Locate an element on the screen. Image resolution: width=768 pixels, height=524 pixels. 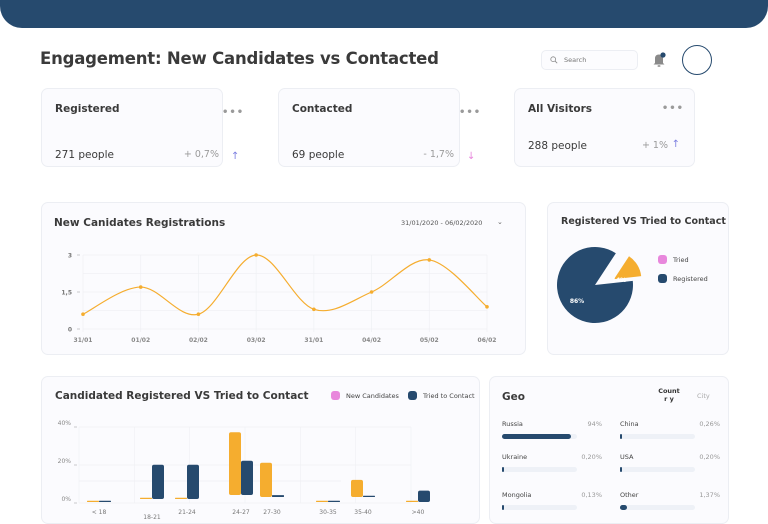
y-tick-label: 3 is located at coordinates (70, 256).